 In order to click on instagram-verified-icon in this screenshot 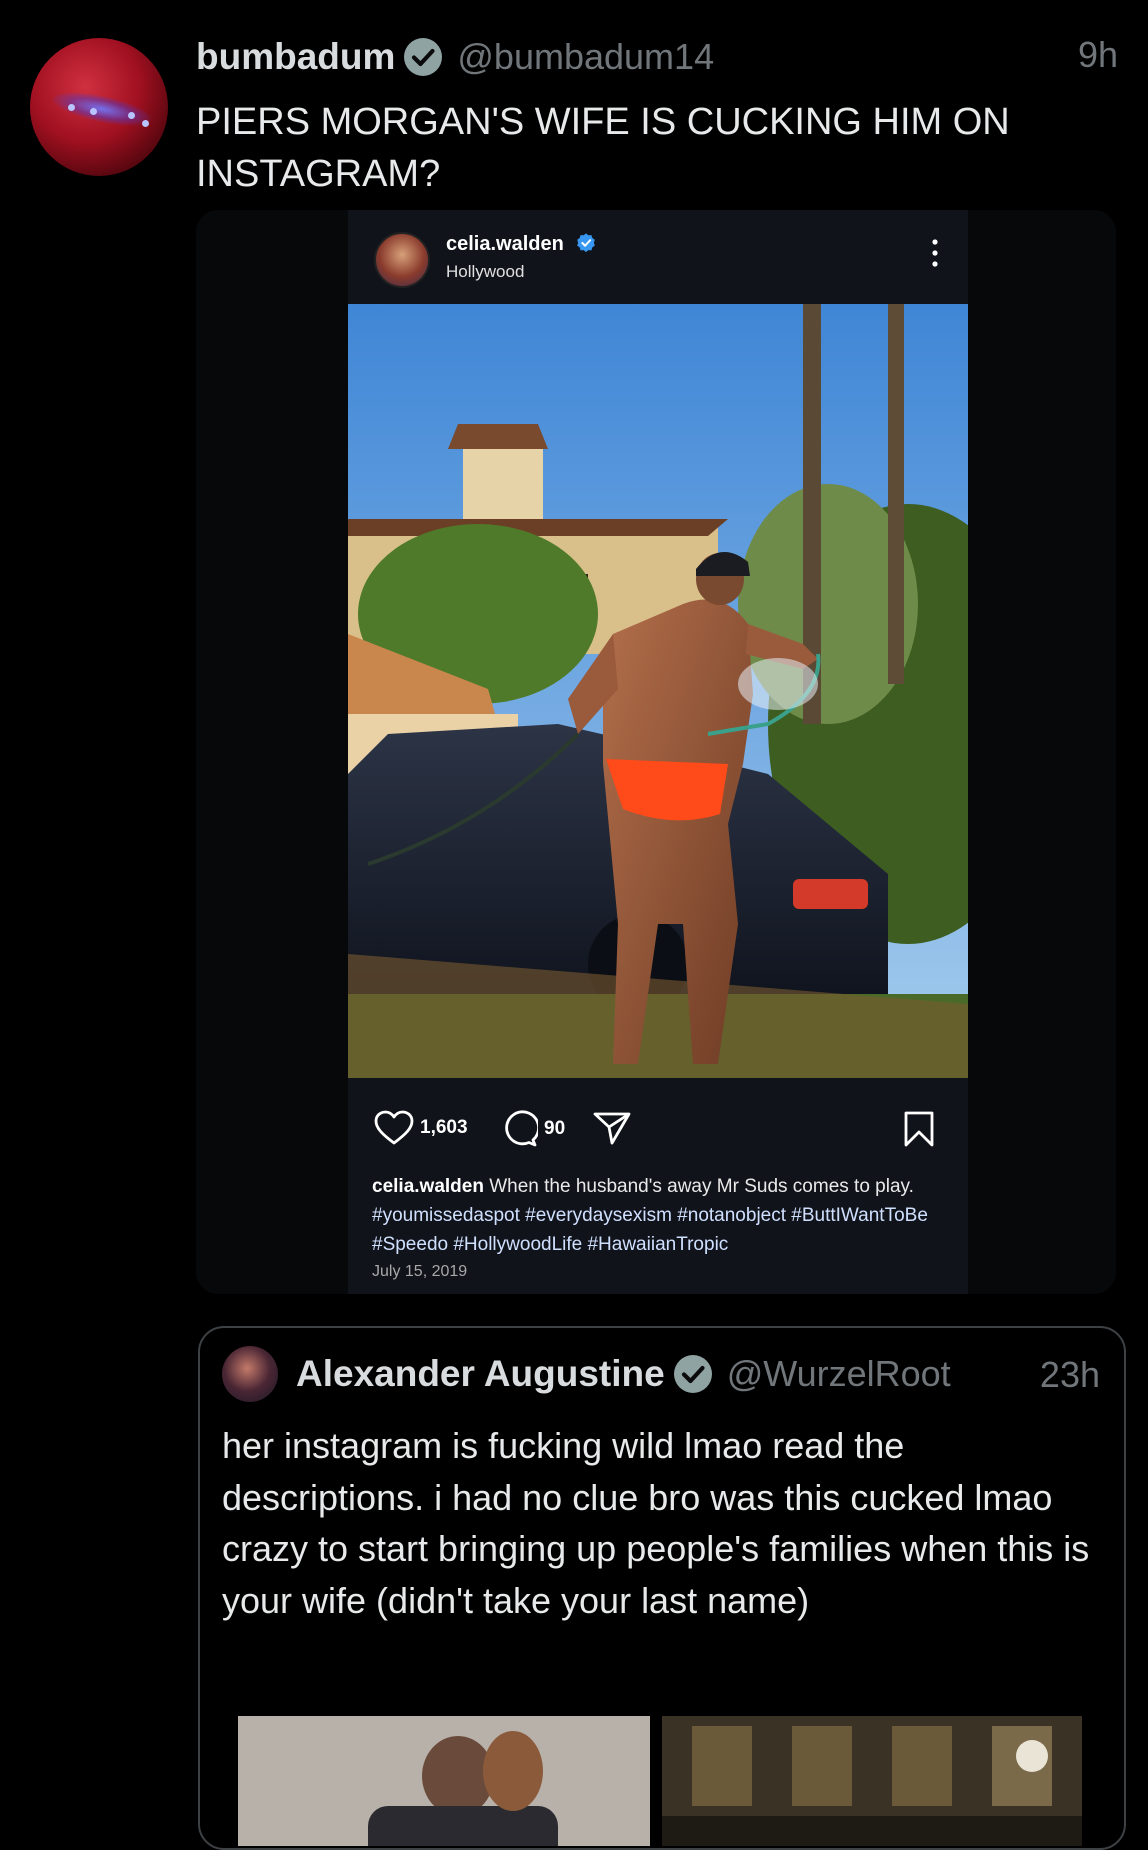, I will do `click(586, 243)`.